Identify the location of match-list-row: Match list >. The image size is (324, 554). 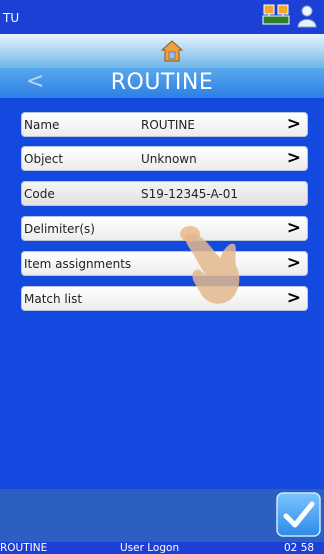
(164, 298).